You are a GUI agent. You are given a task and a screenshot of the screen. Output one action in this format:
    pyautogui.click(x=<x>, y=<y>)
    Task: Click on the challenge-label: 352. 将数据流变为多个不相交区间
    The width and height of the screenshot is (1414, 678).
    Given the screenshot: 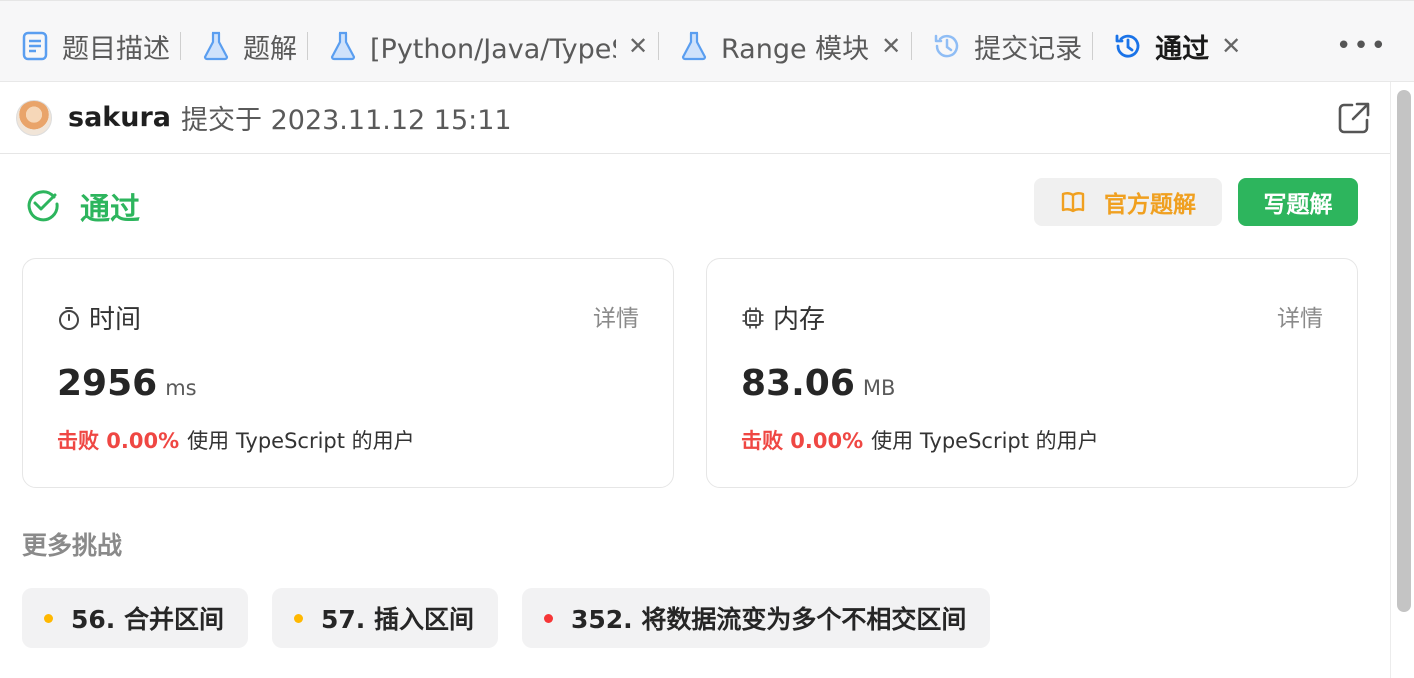 What is the action you would take?
    pyautogui.click(x=769, y=619)
    